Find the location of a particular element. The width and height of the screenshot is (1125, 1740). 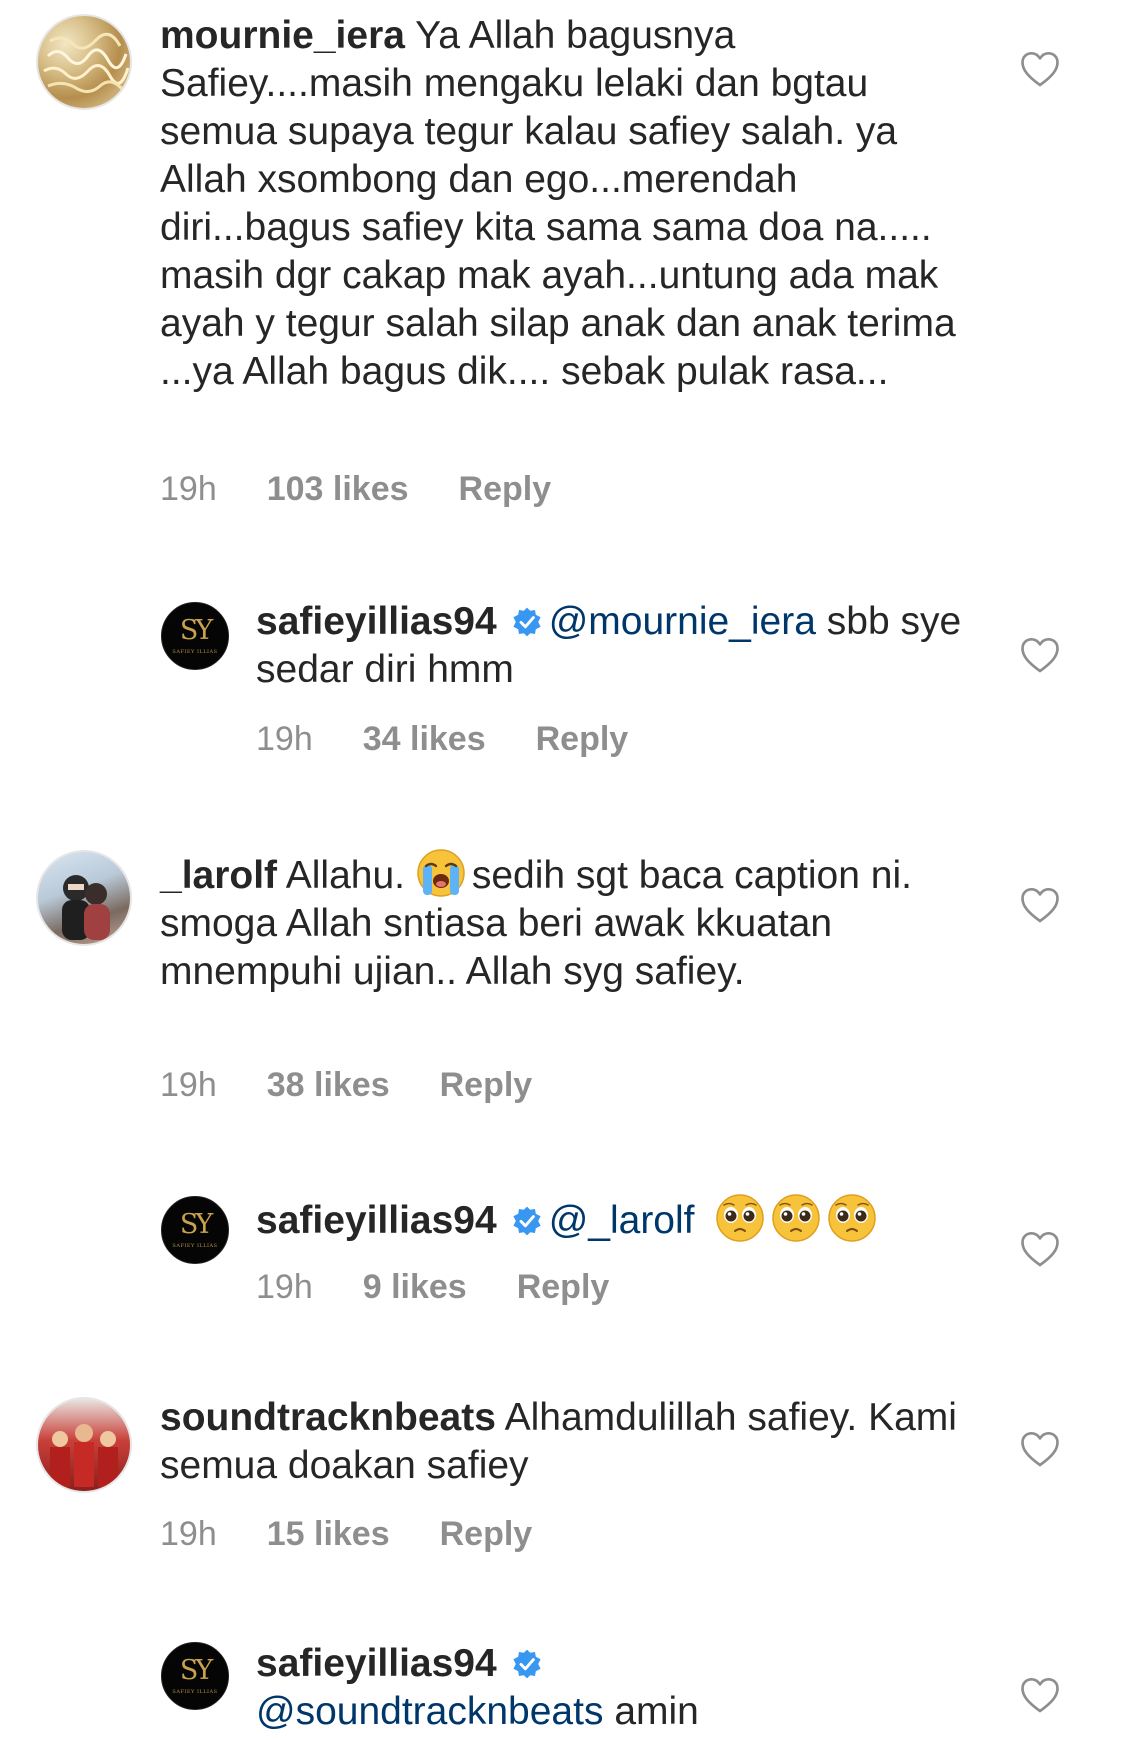

comment-username: _larolf is located at coordinates (218, 875).